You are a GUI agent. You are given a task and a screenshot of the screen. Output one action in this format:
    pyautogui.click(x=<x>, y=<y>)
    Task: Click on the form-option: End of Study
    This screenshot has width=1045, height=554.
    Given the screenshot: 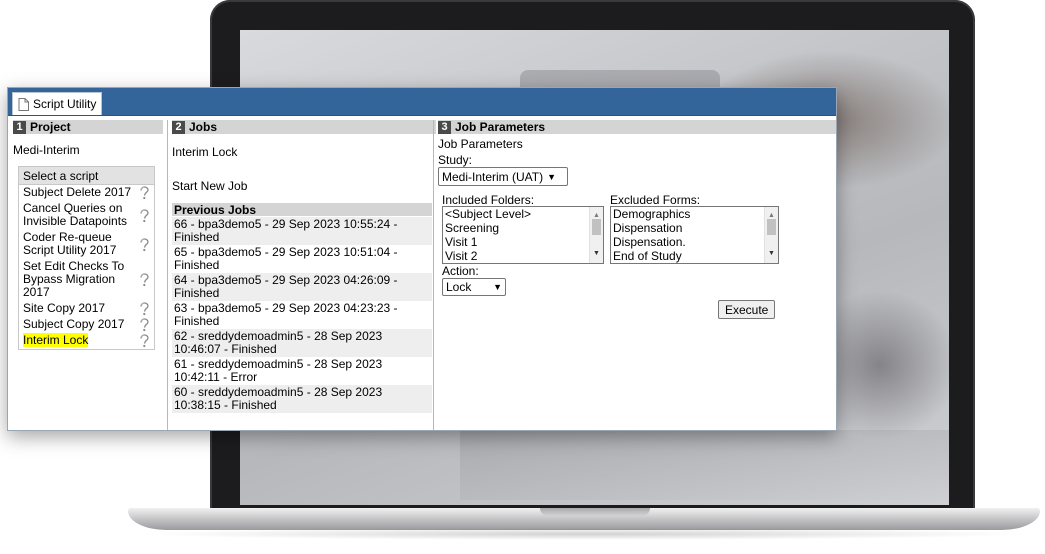 What is the action you would take?
    pyautogui.click(x=694, y=256)
    